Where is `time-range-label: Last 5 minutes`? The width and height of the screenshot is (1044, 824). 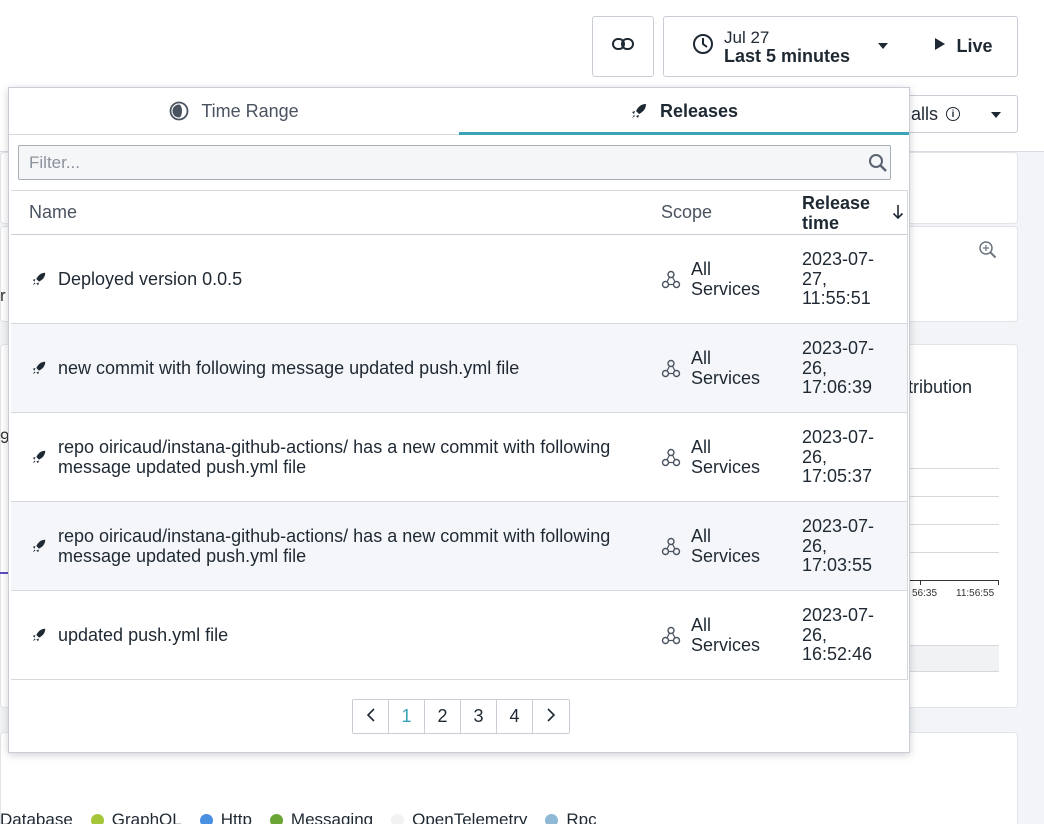 time-range-label: Last 5 minutes is located at coordinates (787, 55).